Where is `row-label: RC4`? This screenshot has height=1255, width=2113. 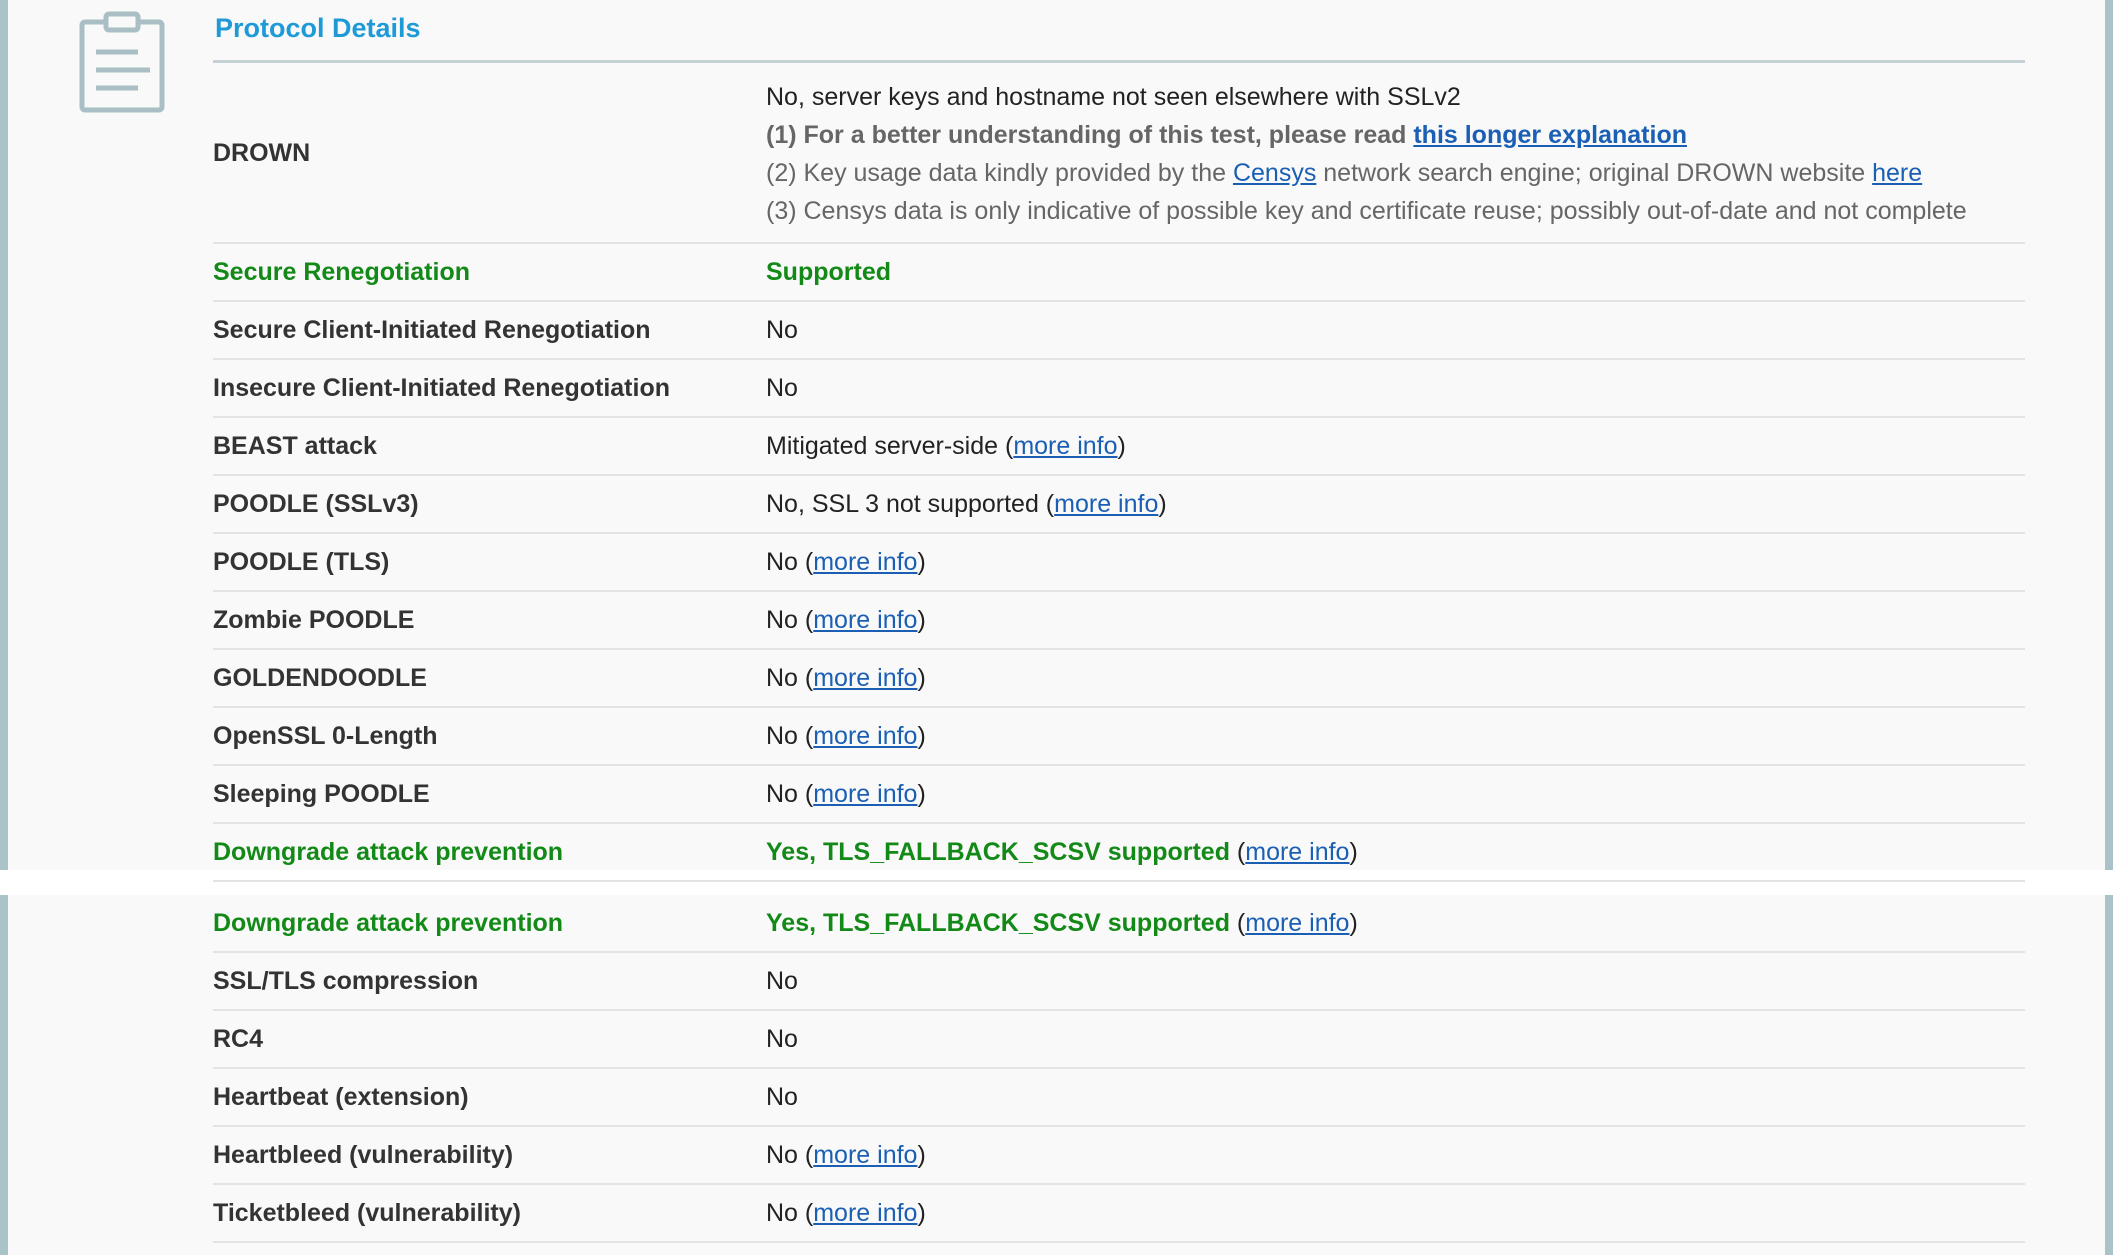
row-label: RC4 is located at coordinates (489, 1039).